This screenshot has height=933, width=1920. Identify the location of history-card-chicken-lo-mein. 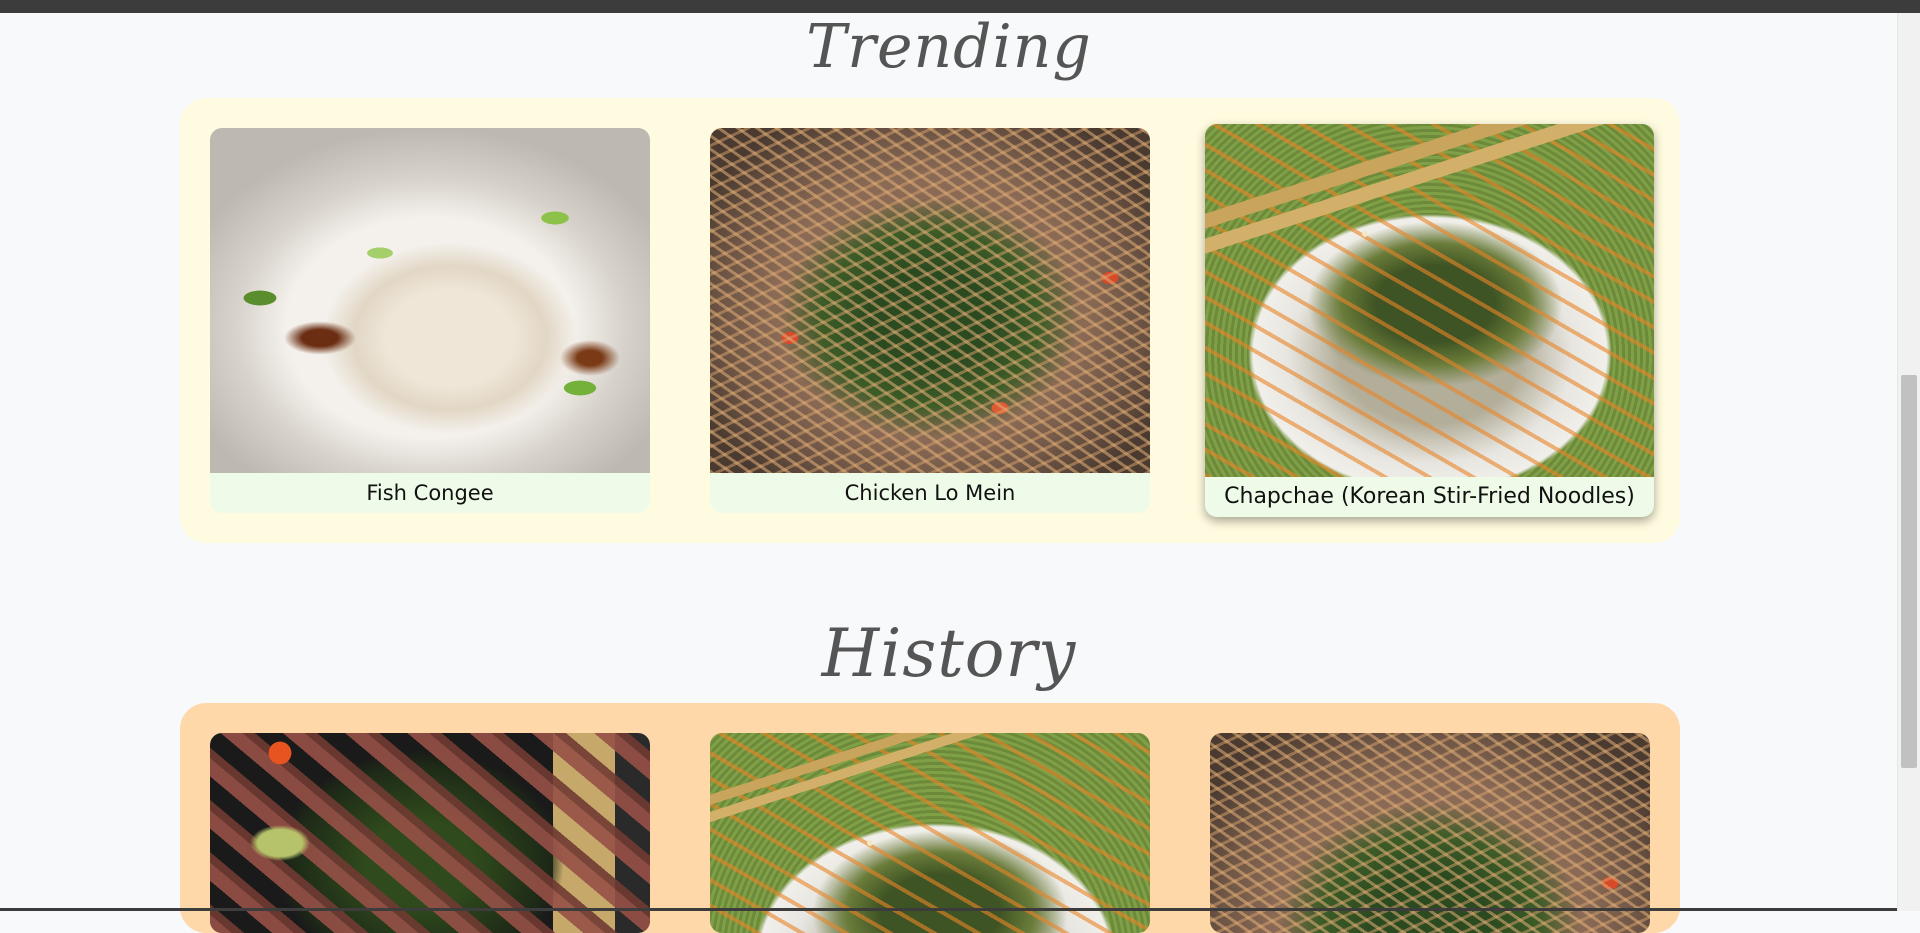
(1430, 833).